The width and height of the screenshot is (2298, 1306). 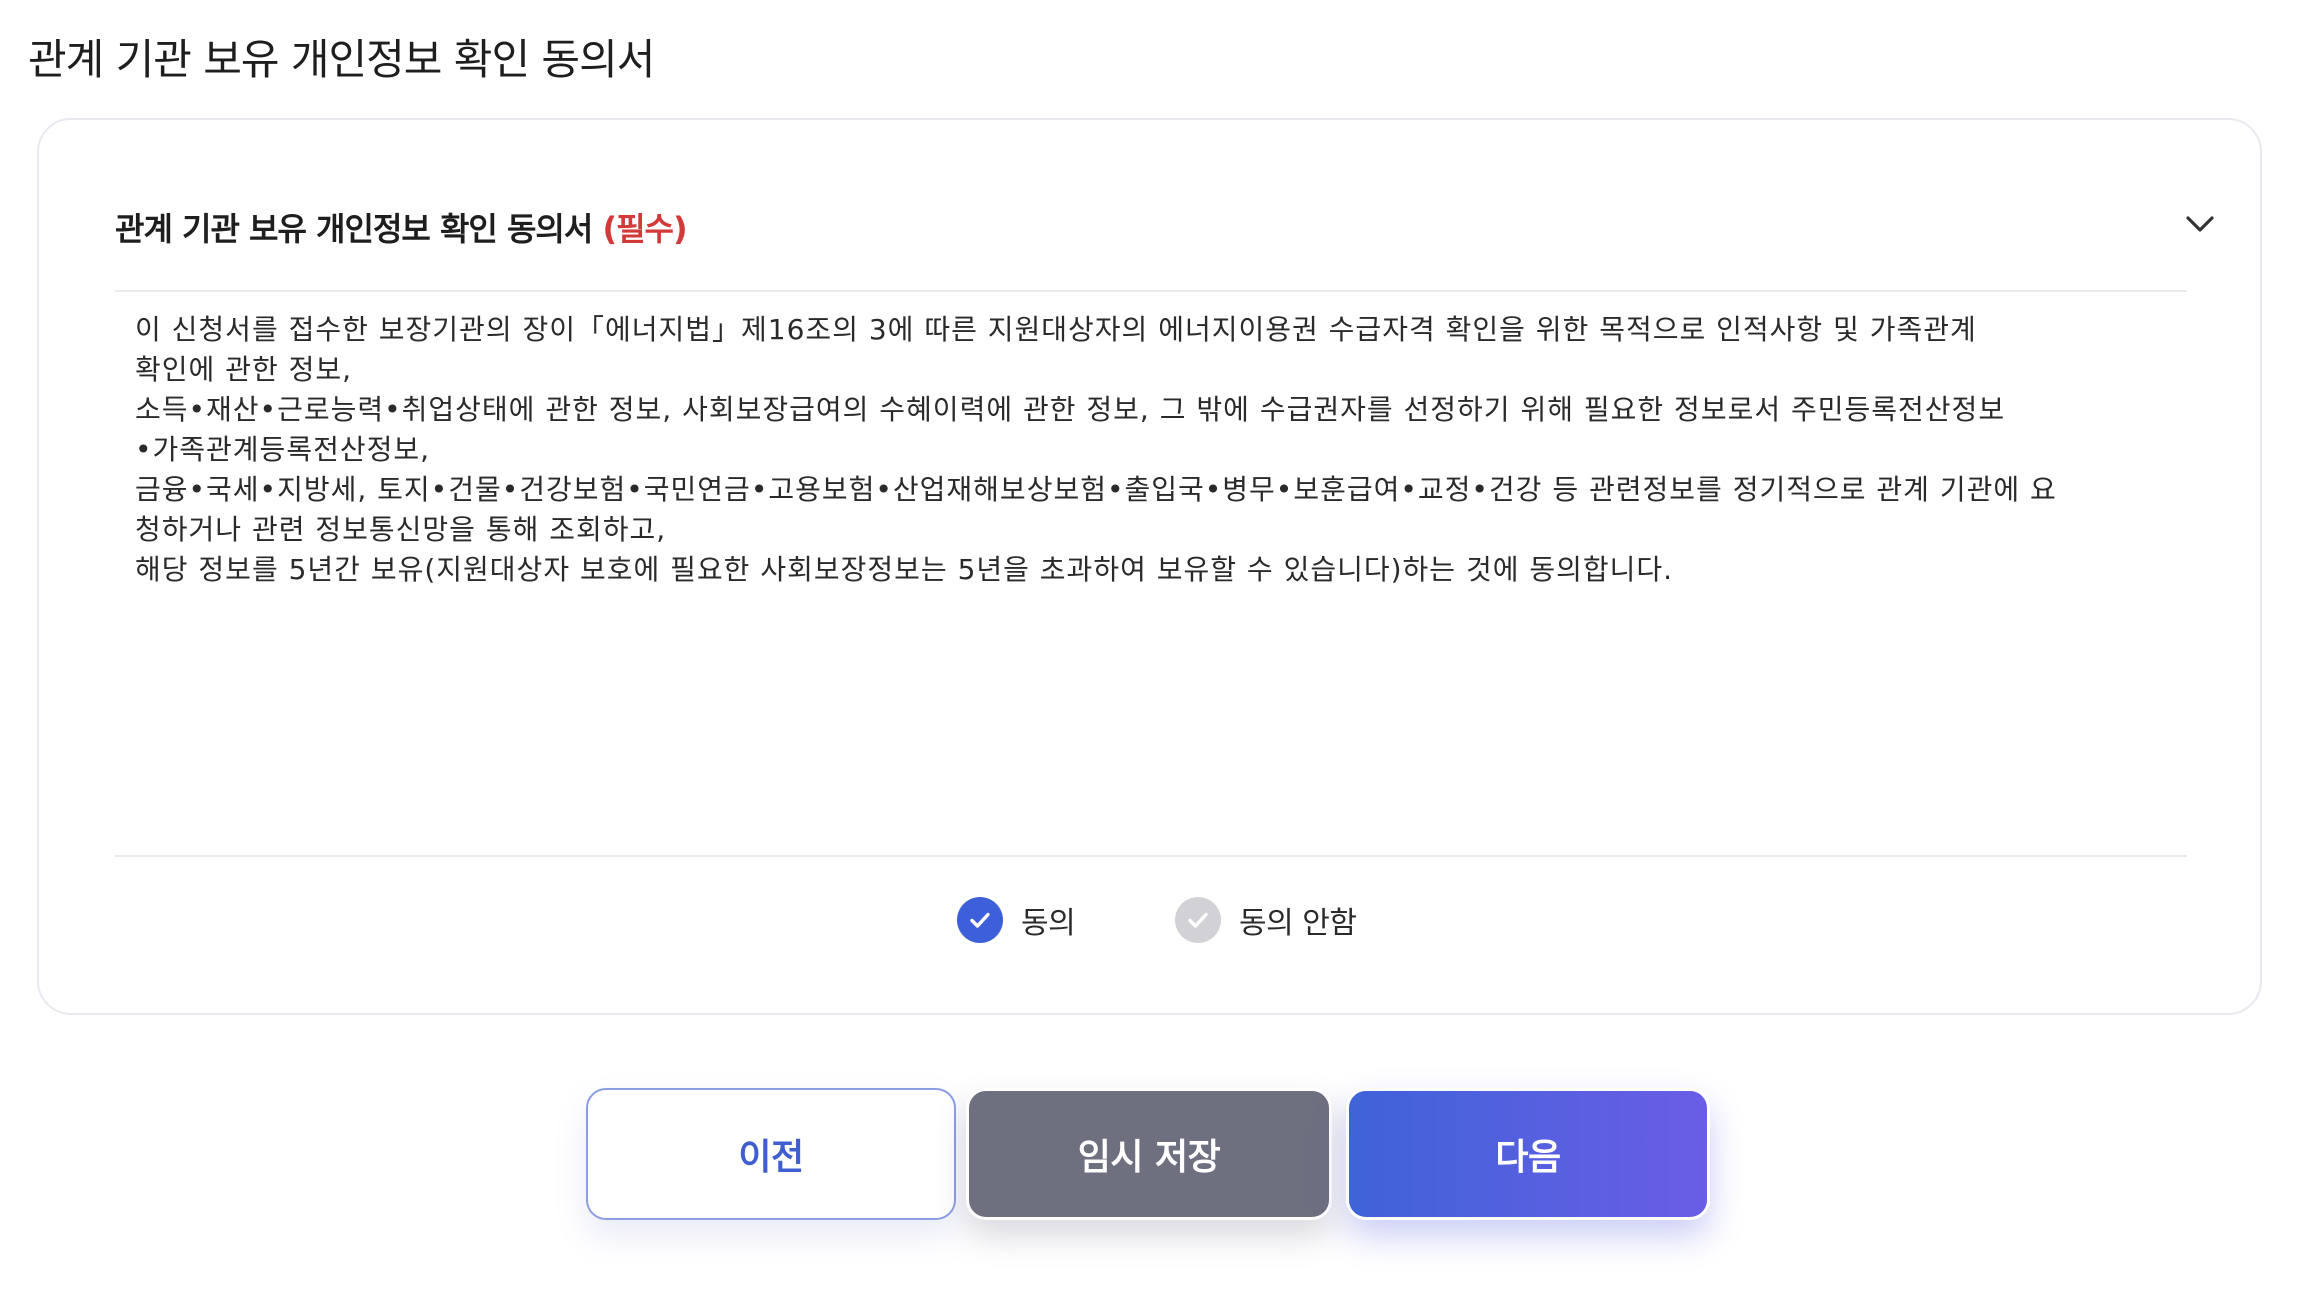 I want to click on disagree-option: 동의 안함, so click(x=1266, y=920).